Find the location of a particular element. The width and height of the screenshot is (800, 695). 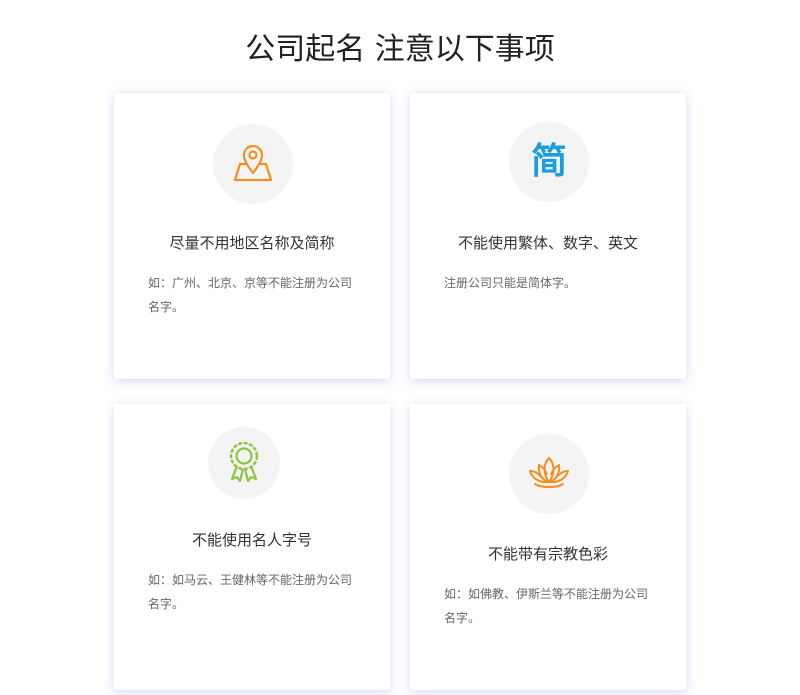

card-description: 如：如马云、王健林等不能注册为公司名字。 is located at coordinates (250, 592).